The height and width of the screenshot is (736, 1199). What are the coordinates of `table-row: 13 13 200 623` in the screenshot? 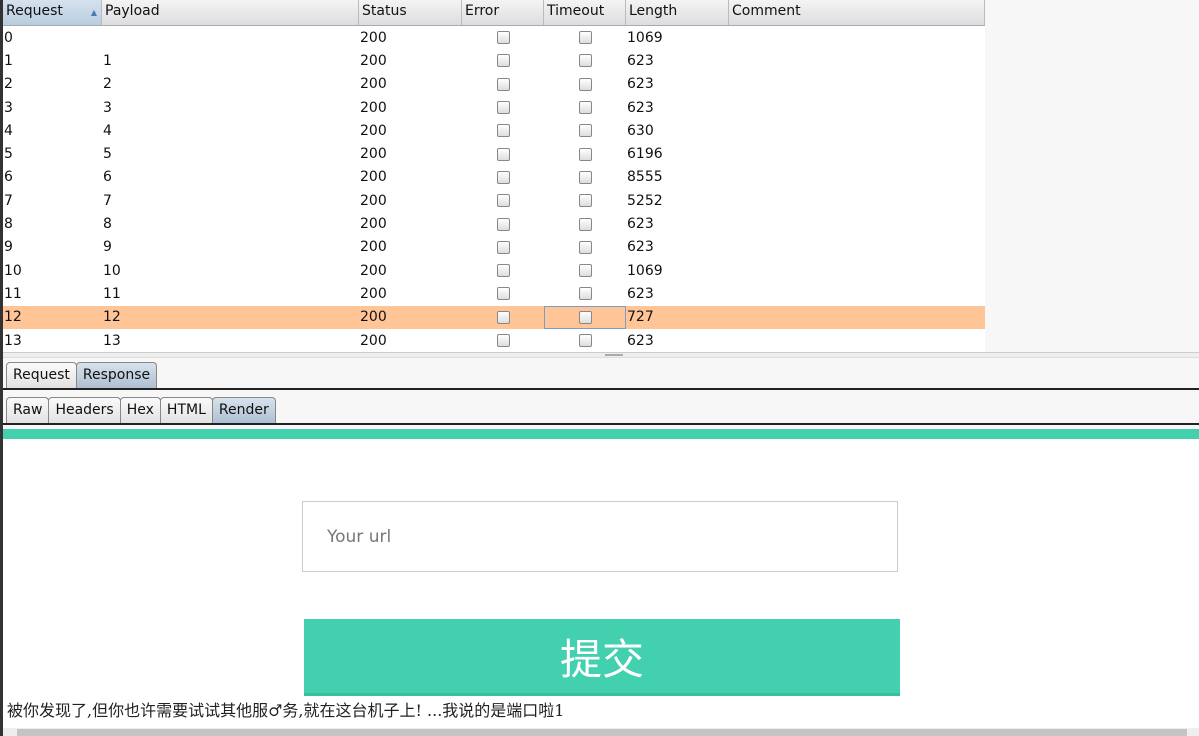 It's located at (494, 340).